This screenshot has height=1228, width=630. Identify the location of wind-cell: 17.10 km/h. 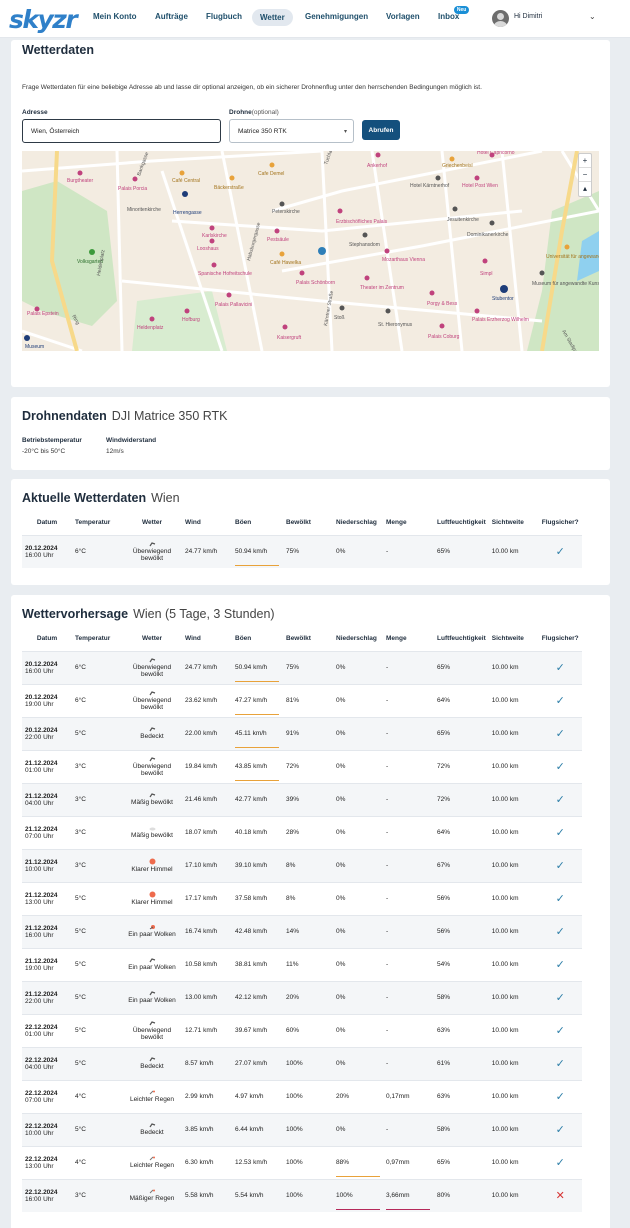
(207, 865).